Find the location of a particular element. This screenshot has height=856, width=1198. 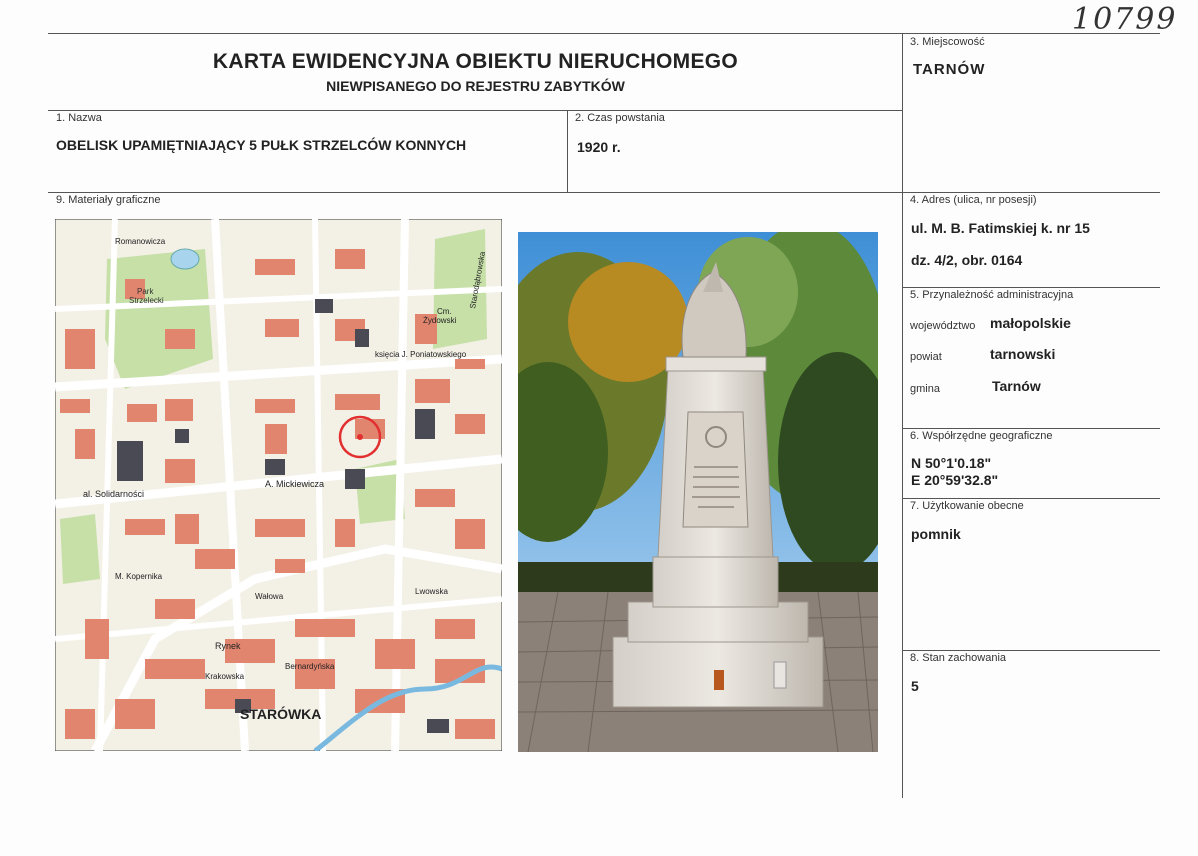

address-label: 4. Adres (ulica, nr posesji) is located at coordinates (973, 200).